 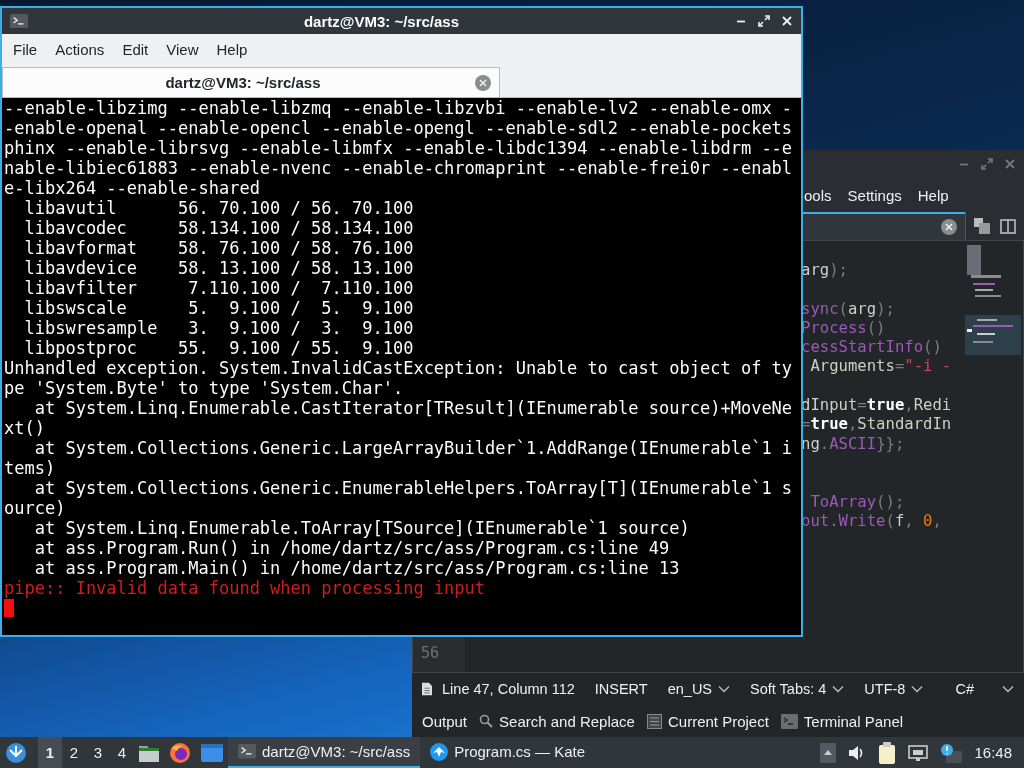 What do you see at coordinates (9, 608) in the screenshot?
I see `text-cursor` at bounding box center [9, 608].